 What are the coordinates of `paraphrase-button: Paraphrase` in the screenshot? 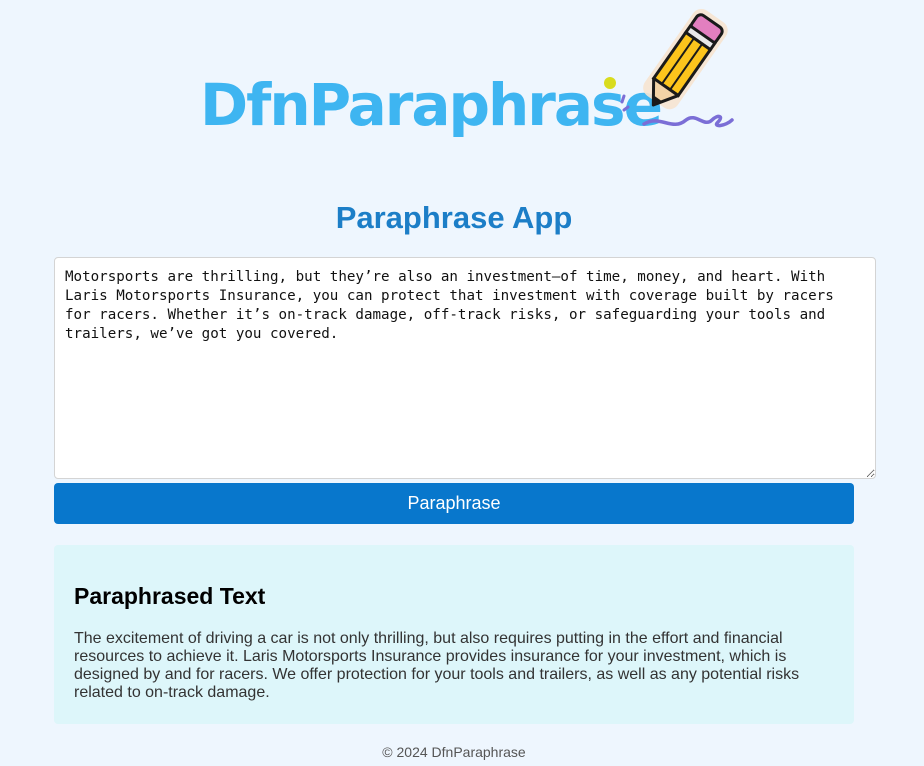 It's located at (454, 503).